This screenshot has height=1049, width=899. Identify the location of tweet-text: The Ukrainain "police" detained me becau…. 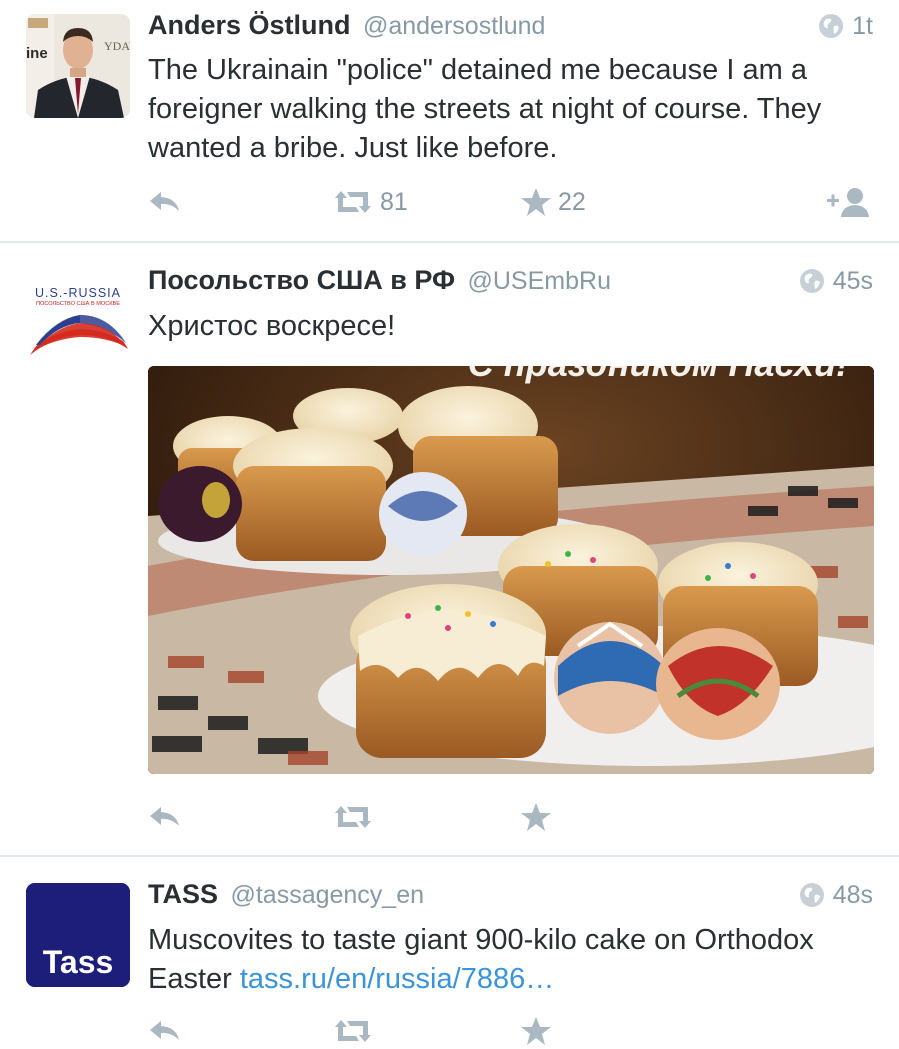
(485, 109).